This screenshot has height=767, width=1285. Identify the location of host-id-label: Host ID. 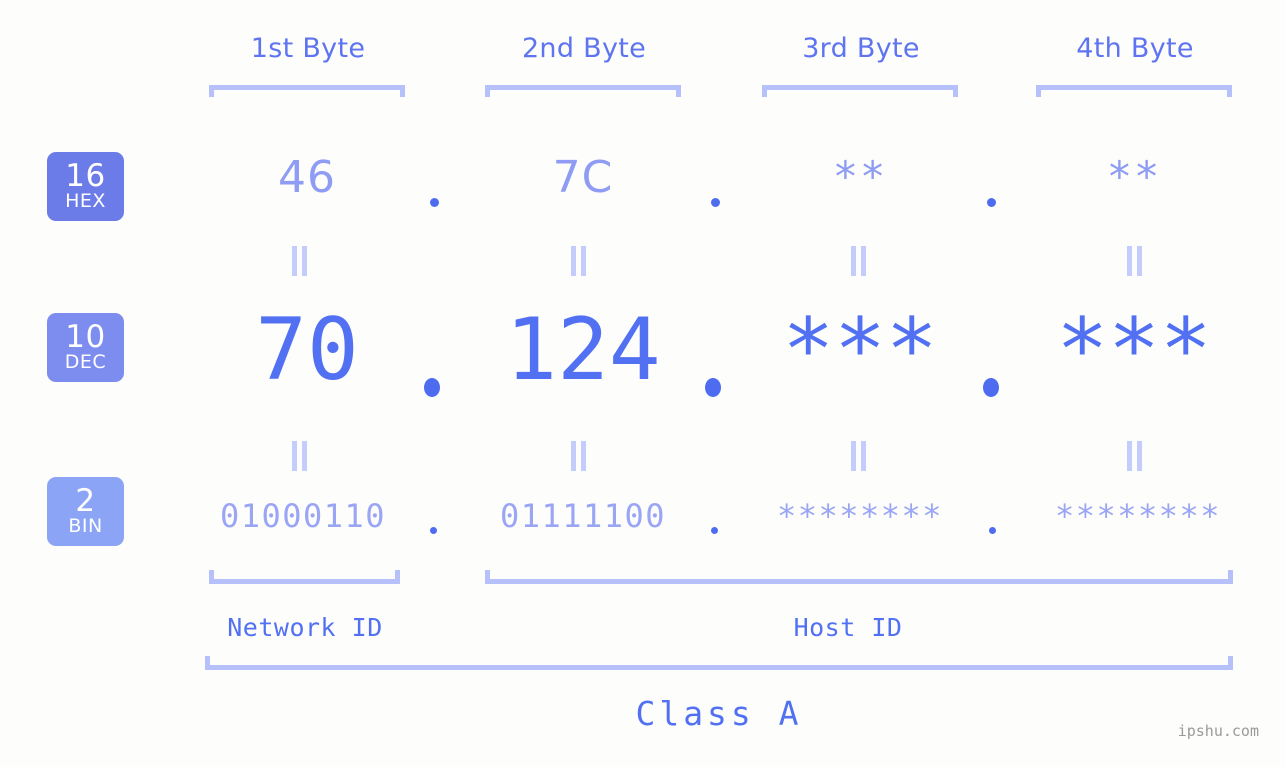
(848, 627).